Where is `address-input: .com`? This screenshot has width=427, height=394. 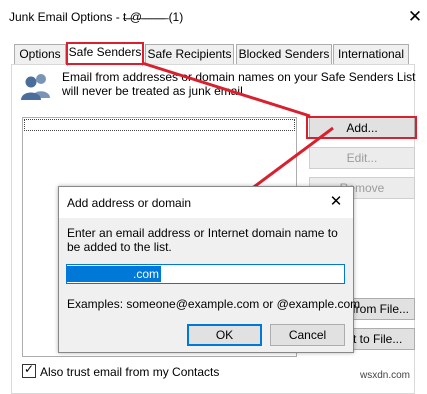
address-input: .com is located at coordinates (205, 274).